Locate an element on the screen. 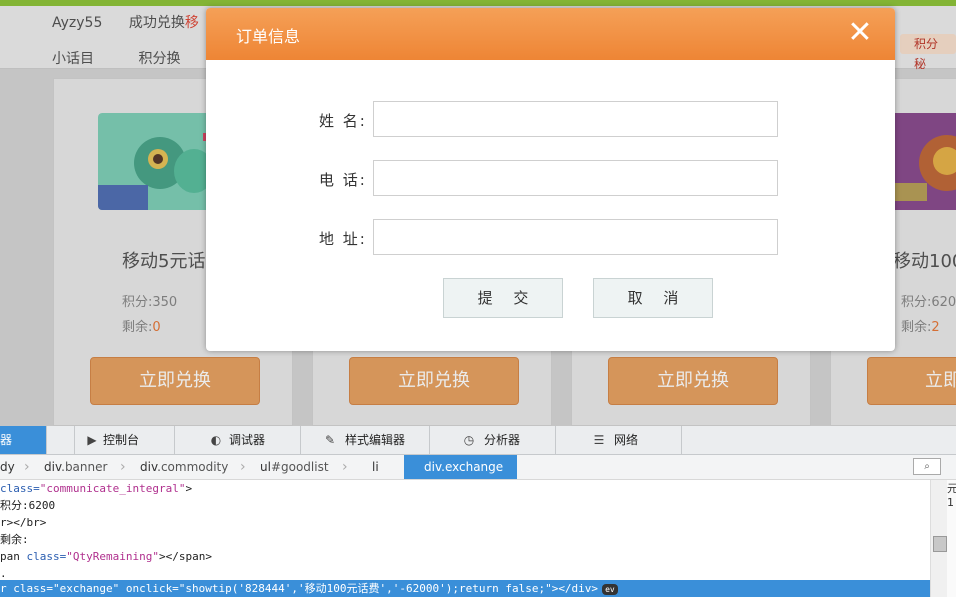 This screenshot has height=597, width=956. tab-label: 调试器 is located at coordinates (247, 440).